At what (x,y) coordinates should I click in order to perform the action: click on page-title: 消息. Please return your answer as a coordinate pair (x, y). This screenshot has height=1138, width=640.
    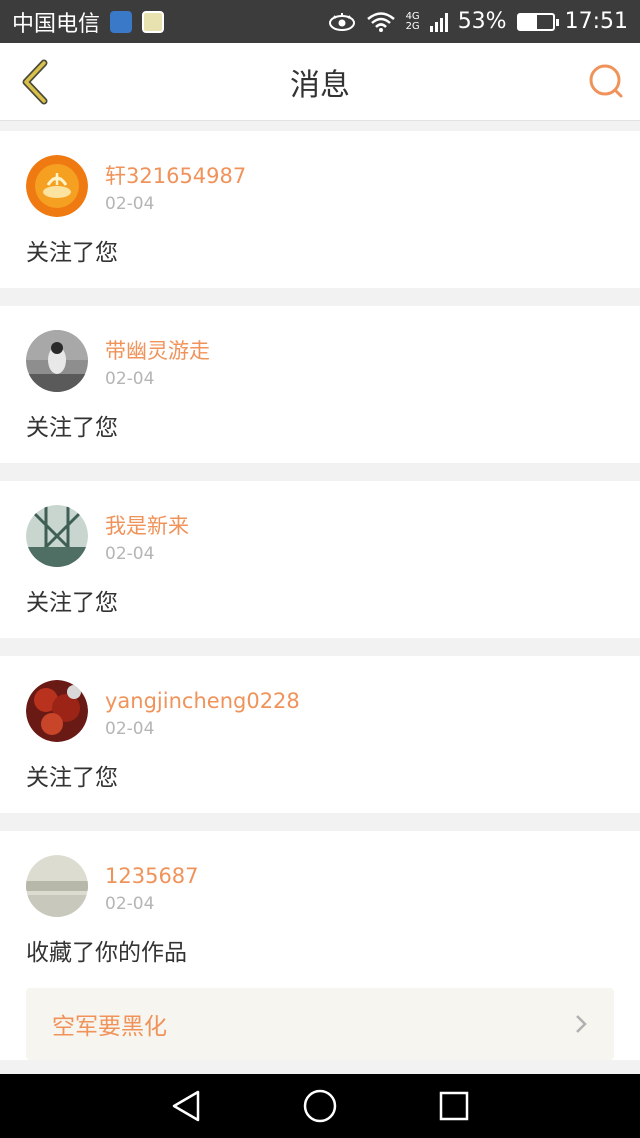
    Looking at the image, I should click on (320, 85).